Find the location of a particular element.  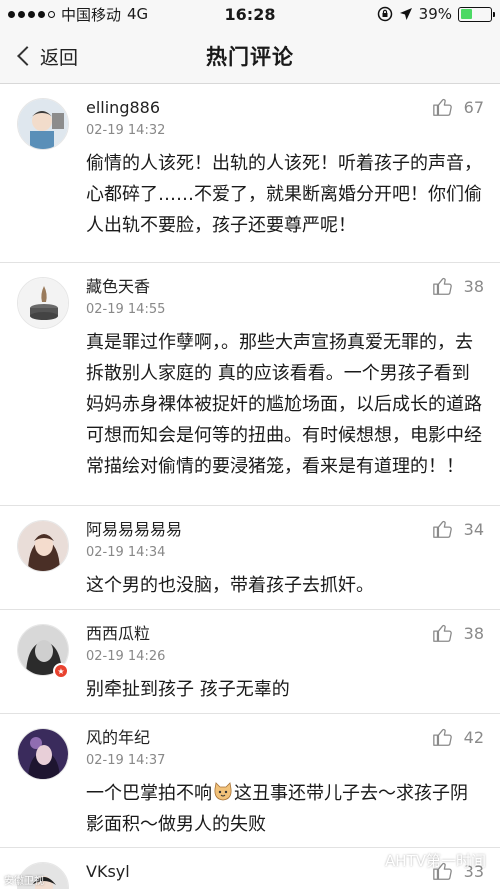

page-title: 热门评论 is located at coordinates (250, 56).